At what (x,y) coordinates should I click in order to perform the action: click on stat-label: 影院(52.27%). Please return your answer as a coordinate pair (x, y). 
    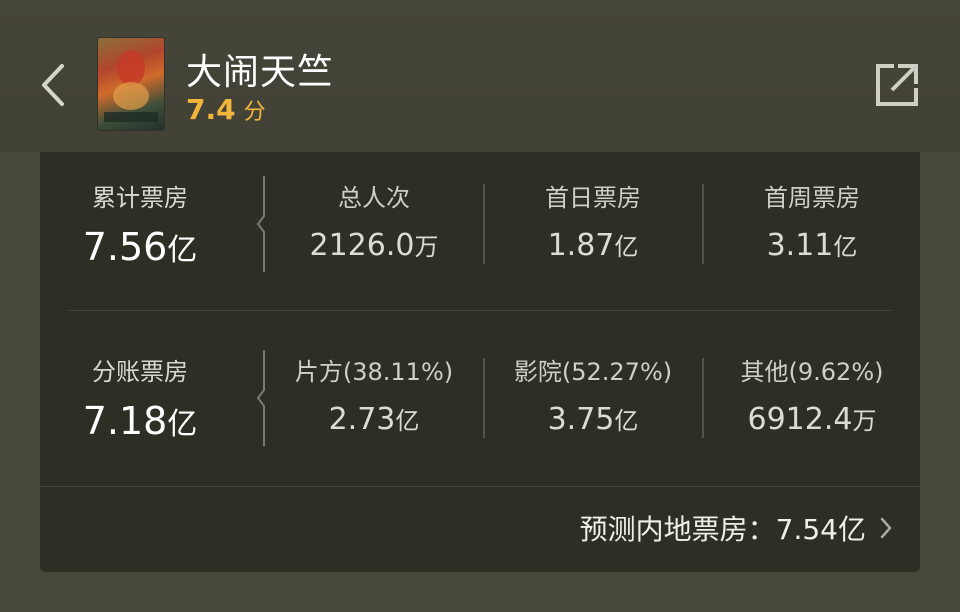
    Looking at the image, I should click on (593, 372).